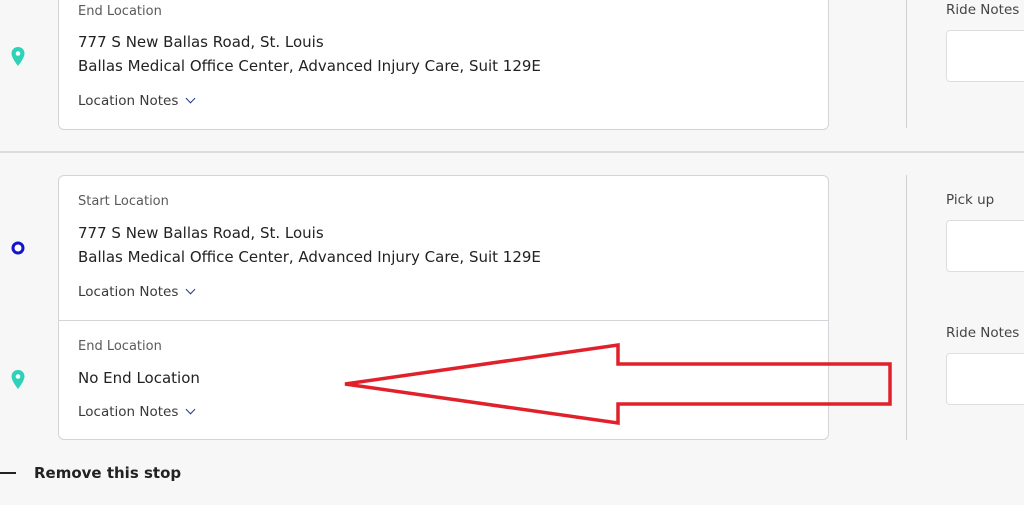 The image size is (1024, 505). Describe the element at coordinates (201, 233) in the screenshot. I see `start-address-line-1: 777 S New Ballas Road, St. Louis` at that location.